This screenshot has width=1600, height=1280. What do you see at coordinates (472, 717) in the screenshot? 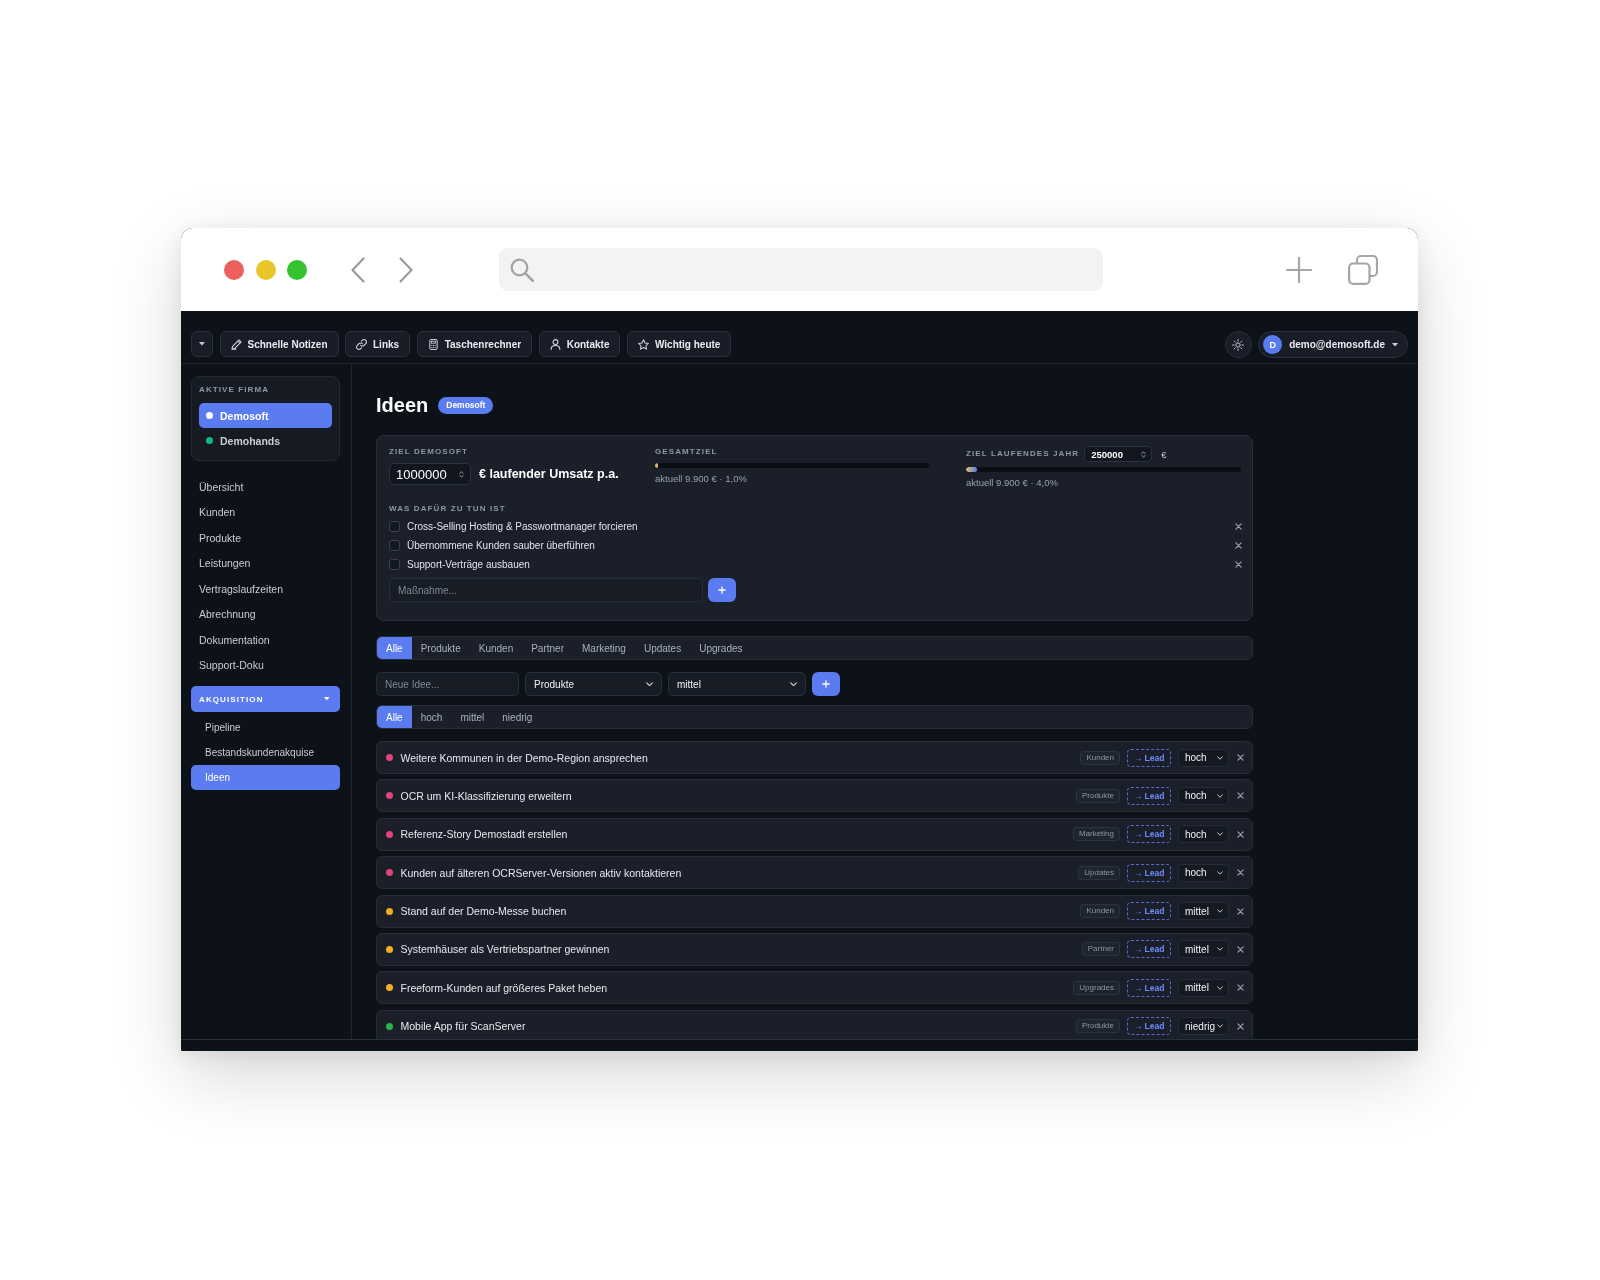
I see `filter-tab: mittel` at bounding box center [472, 717].